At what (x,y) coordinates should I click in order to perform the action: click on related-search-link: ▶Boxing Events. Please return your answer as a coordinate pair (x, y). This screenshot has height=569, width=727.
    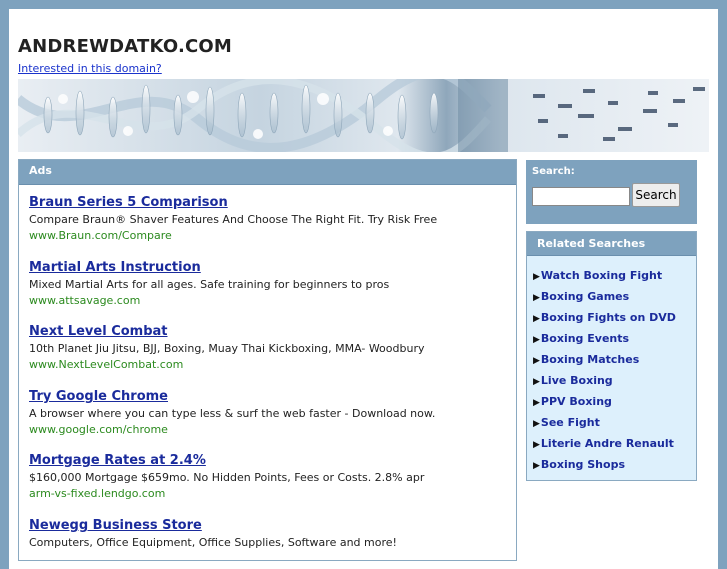
    Looking at the image, I should click on (614, 342).